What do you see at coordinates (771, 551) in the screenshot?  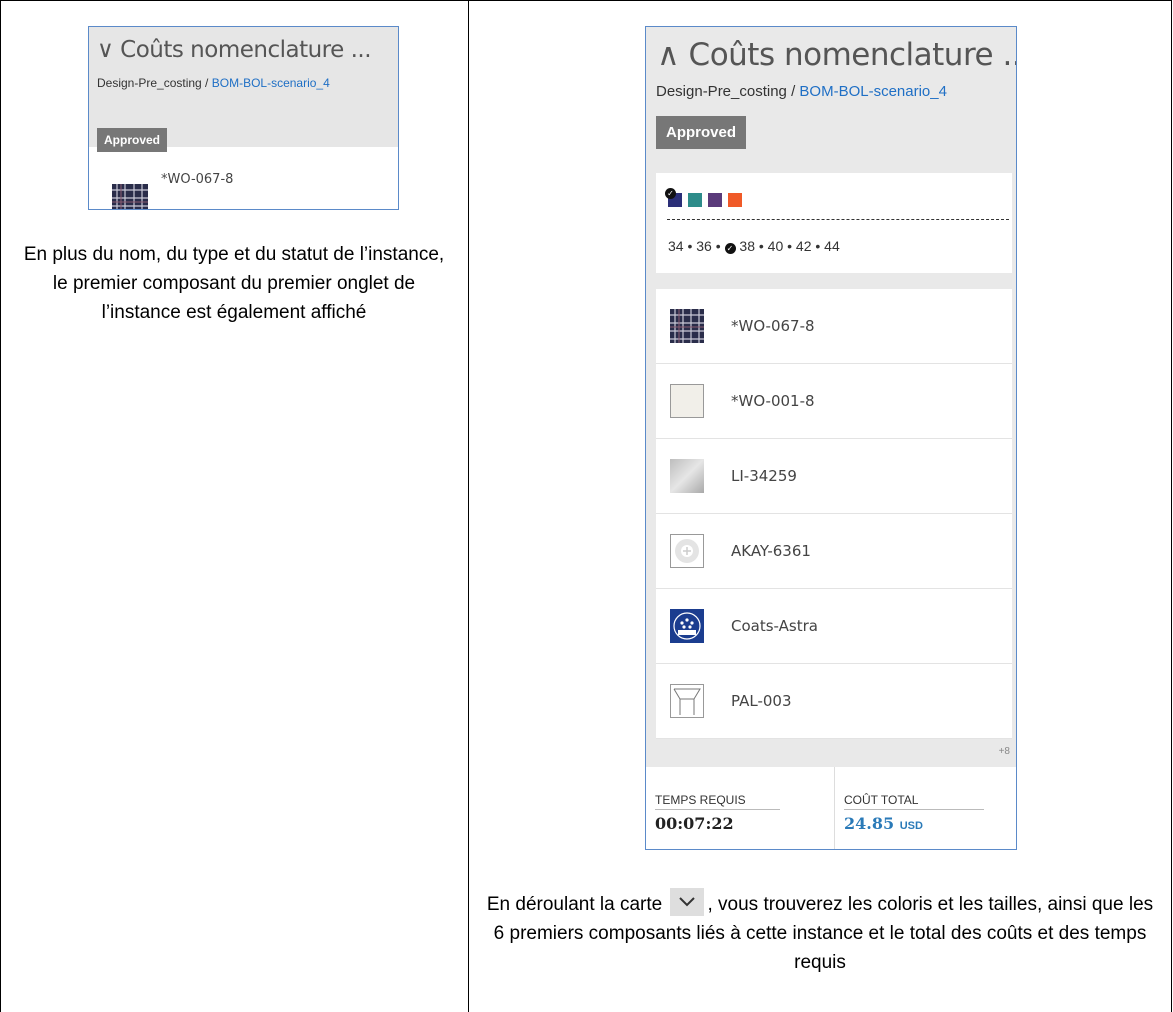 I see `component-label: AKAY-6361` at bounding box center [771, 551].